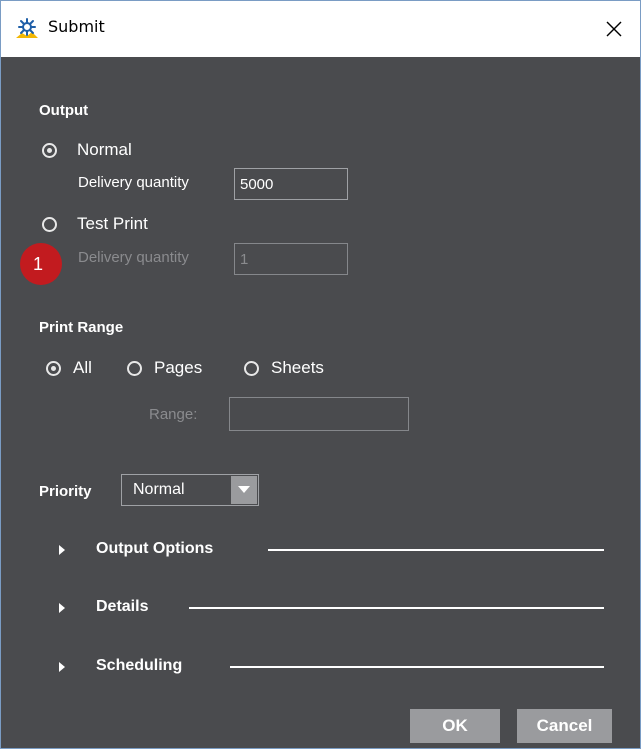 The width and height of the screenshot is (641, 749). I want to click on test-print-radio: Test Print, so click(95, 224).